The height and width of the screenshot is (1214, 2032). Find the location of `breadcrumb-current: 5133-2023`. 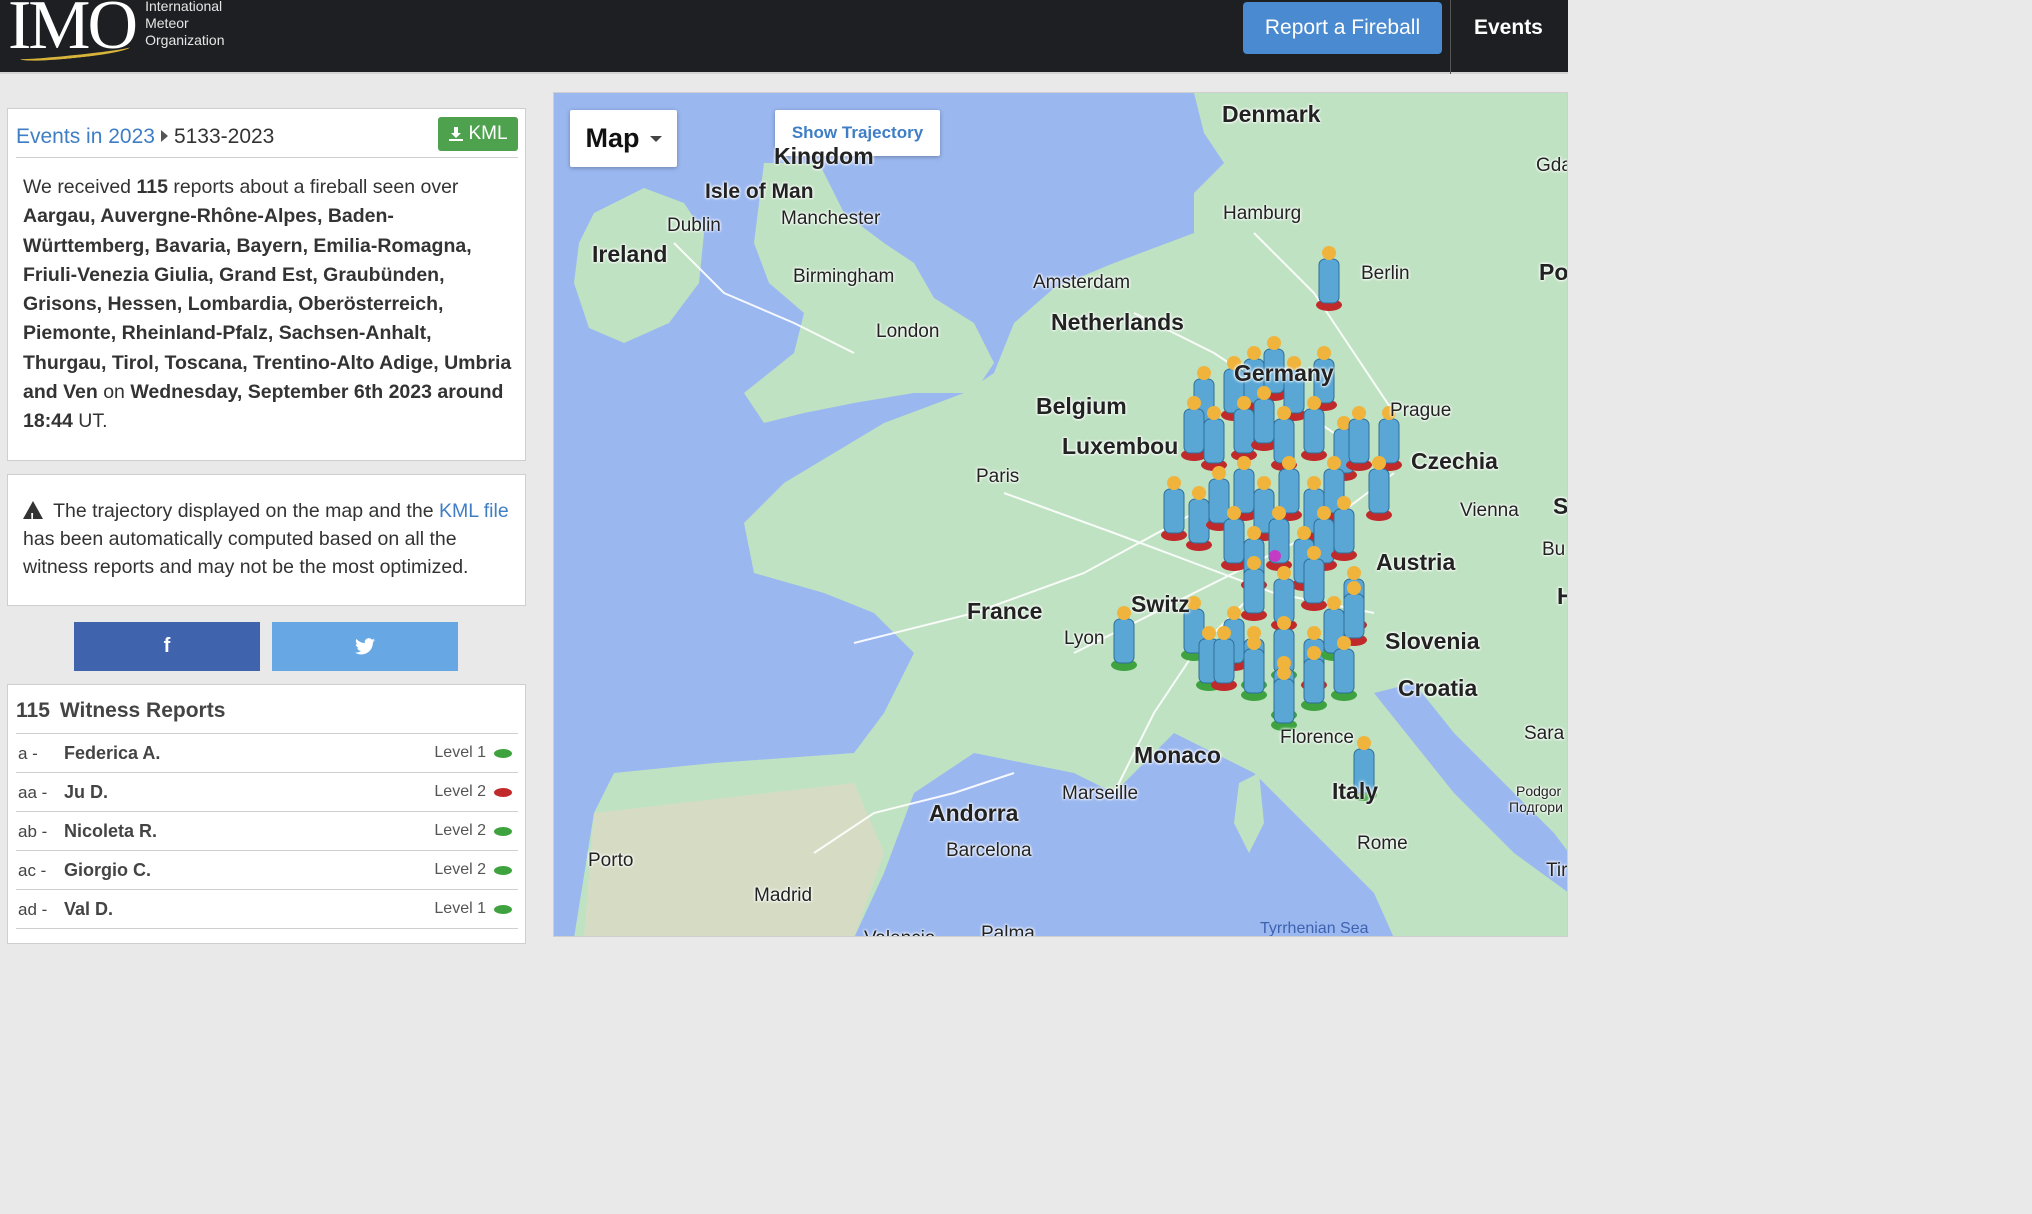

breadcrumb-current: 5133-2023 is located at coordinates (224, 136).